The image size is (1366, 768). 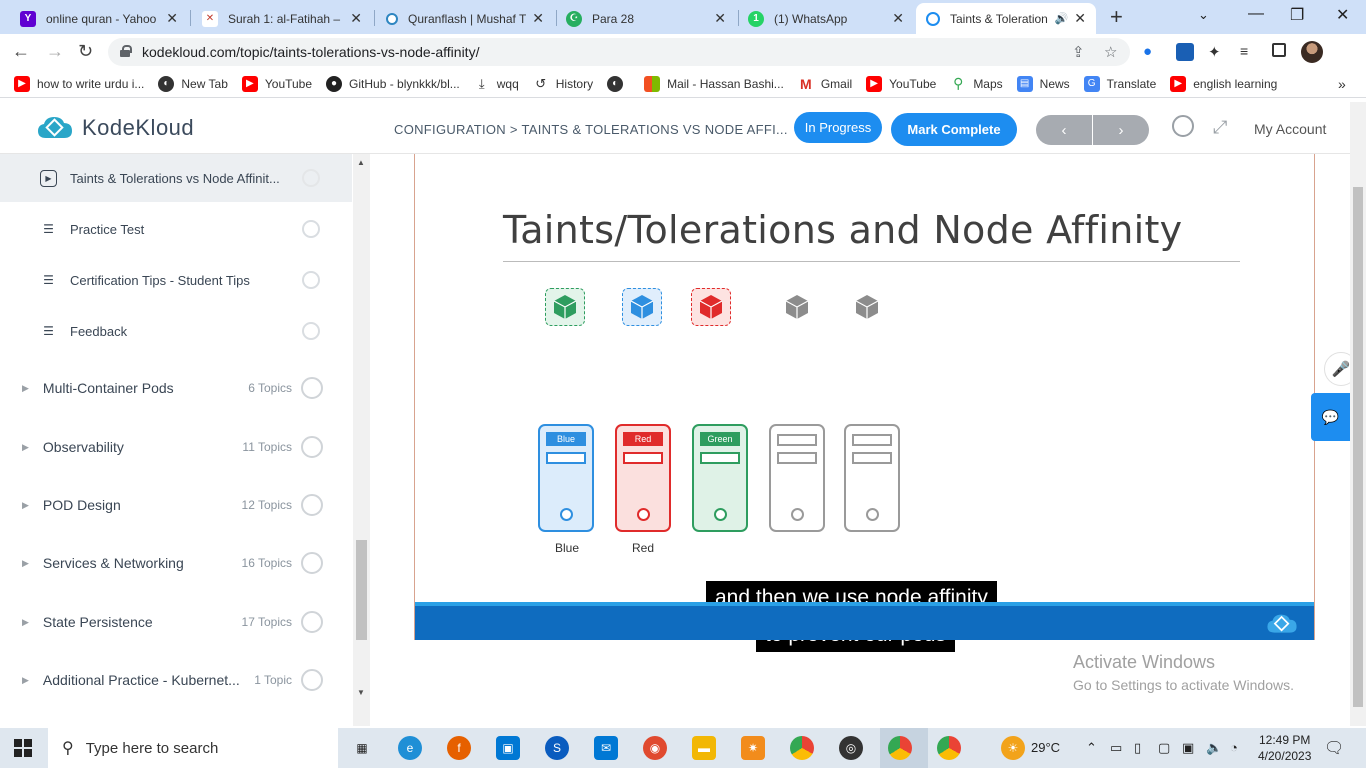 I want to click on my-account-link: My Account, so click(x=1290, y=129).